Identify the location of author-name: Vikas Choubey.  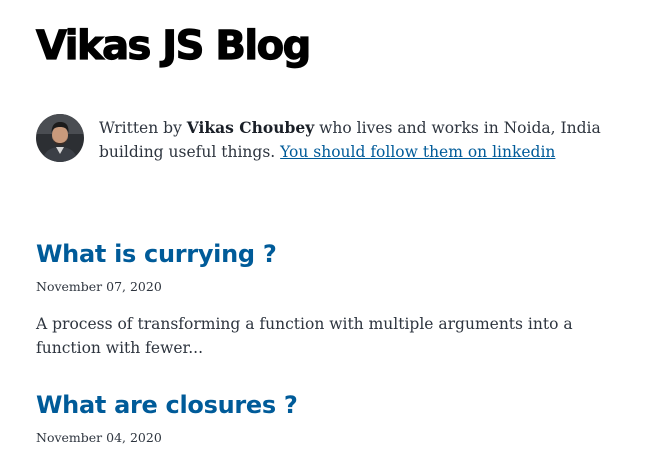
(250, 127).